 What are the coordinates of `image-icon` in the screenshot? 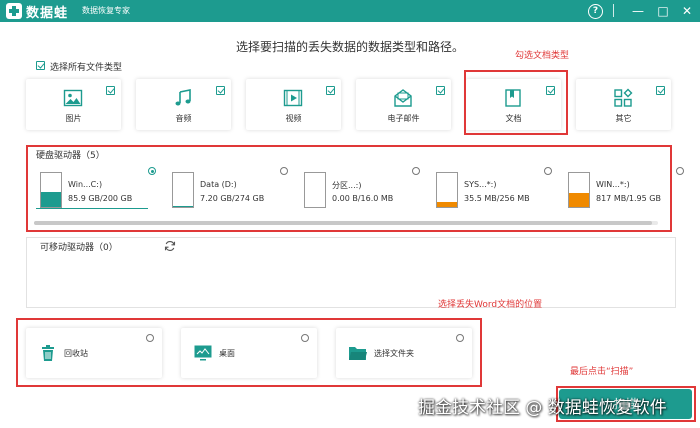 It's located at (73, 98).